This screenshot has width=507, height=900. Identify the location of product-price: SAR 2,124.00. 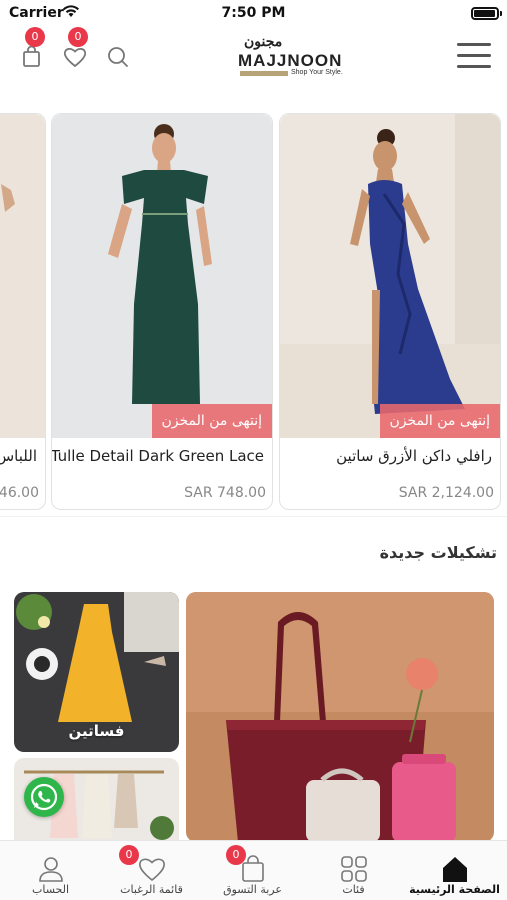
(446, 493).